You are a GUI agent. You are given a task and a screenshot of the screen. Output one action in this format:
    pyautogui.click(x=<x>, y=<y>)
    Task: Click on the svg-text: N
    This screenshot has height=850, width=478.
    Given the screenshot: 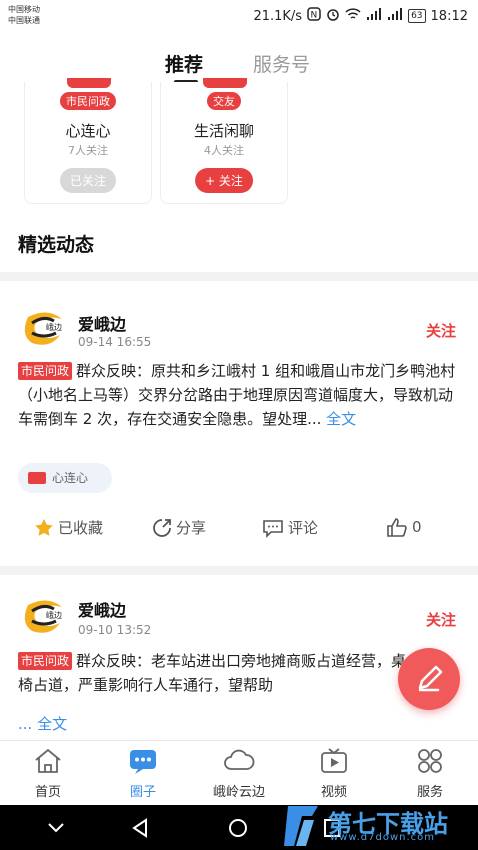 What is the action you would take?
    pyautogui.click(x=314, y=16)
    